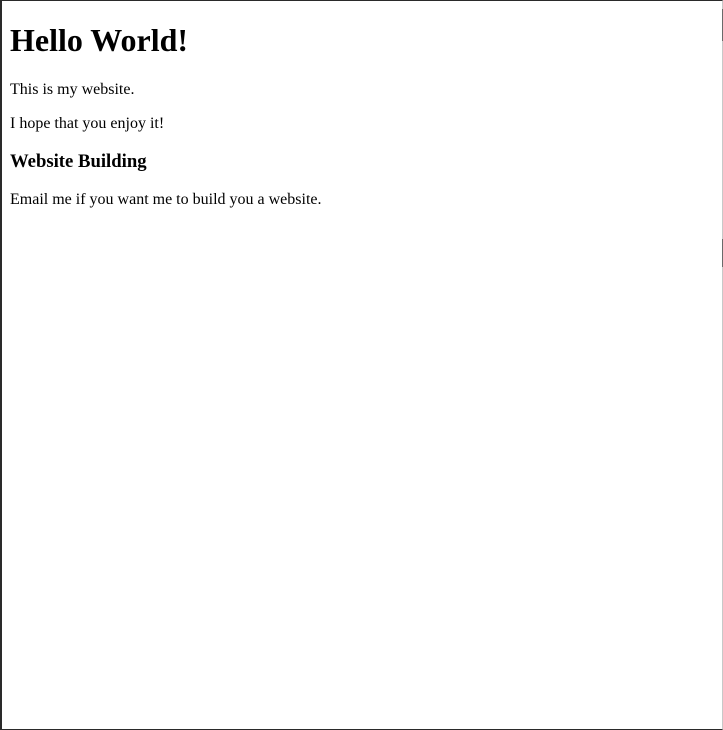  Describe the element at coordinates (87, 123) in the screenshot. I see `enjoy-paragraph: I hope that you enjoy it!` at that location.